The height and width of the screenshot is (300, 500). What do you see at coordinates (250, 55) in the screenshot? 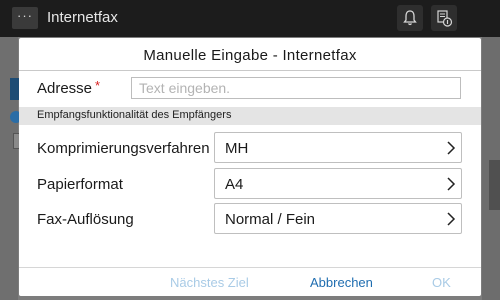
I see `dialog-title: Manuelle Eingabe - Internetfax` at bounding box center [250, 55].